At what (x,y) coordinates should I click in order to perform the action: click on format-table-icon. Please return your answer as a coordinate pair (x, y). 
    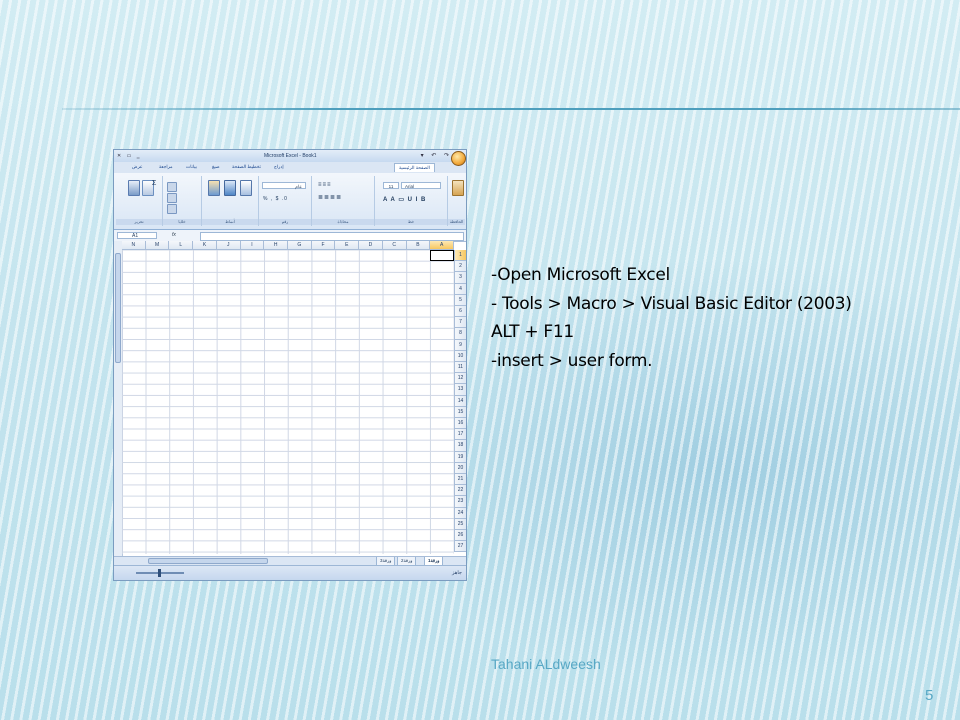
    Looking at the image, I should click on (230, 188).